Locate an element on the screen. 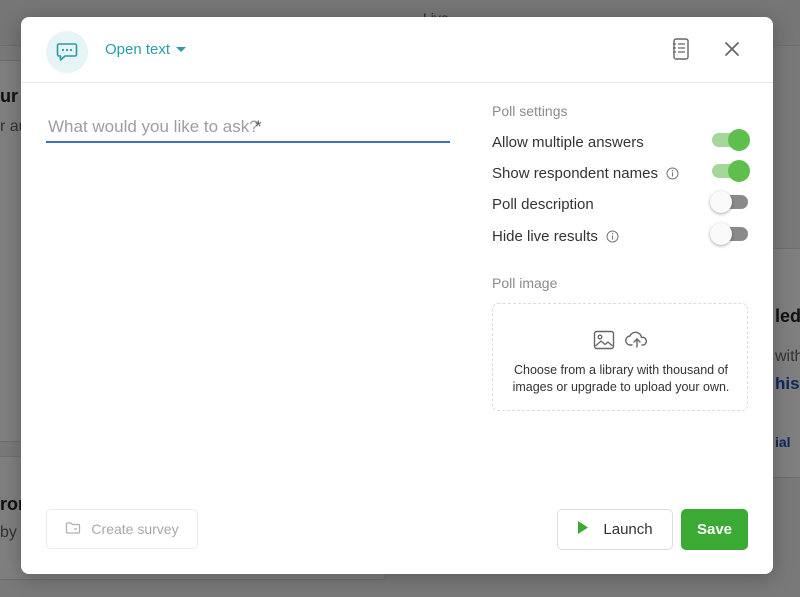  poll-image-line: images or upgrade to upload your own. is located at coordinates (621, 387).